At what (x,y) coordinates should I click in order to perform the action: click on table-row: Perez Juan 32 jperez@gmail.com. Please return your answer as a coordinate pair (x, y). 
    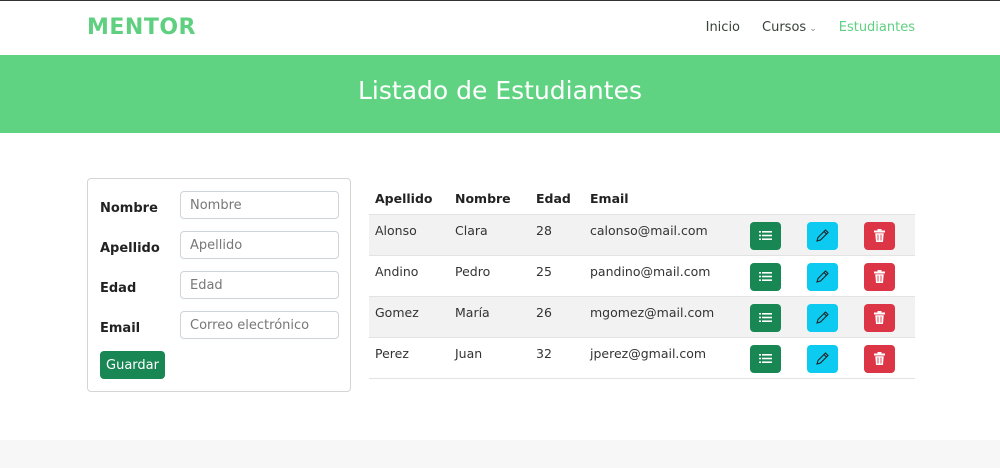
    Looking at the image, I should click on (642, 357).